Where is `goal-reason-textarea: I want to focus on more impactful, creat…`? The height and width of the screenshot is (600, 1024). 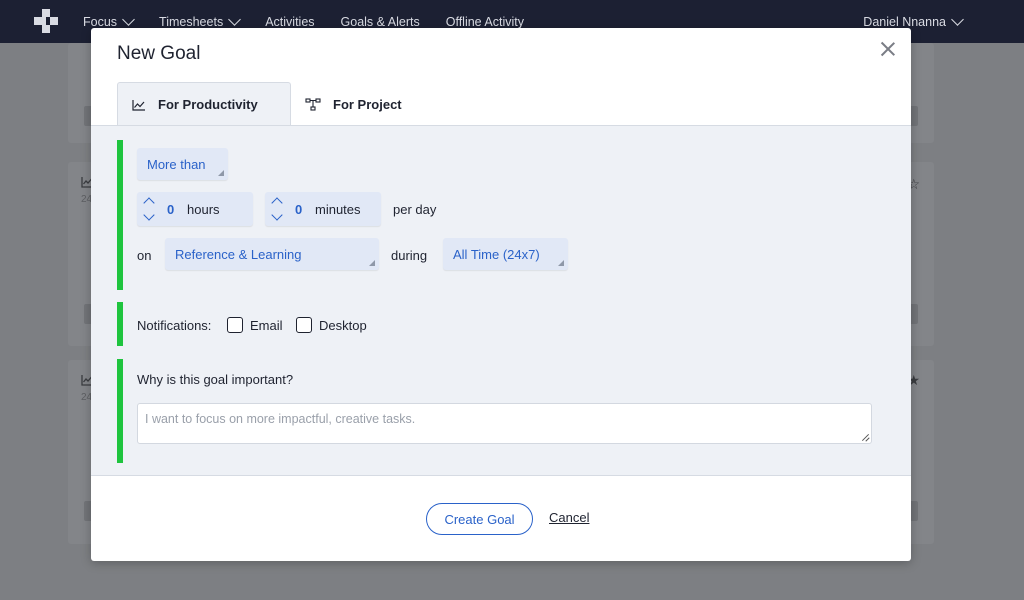 goal-reason-textarea: I want to focus on more impactful, creat… is located at coordinates (504, 423).